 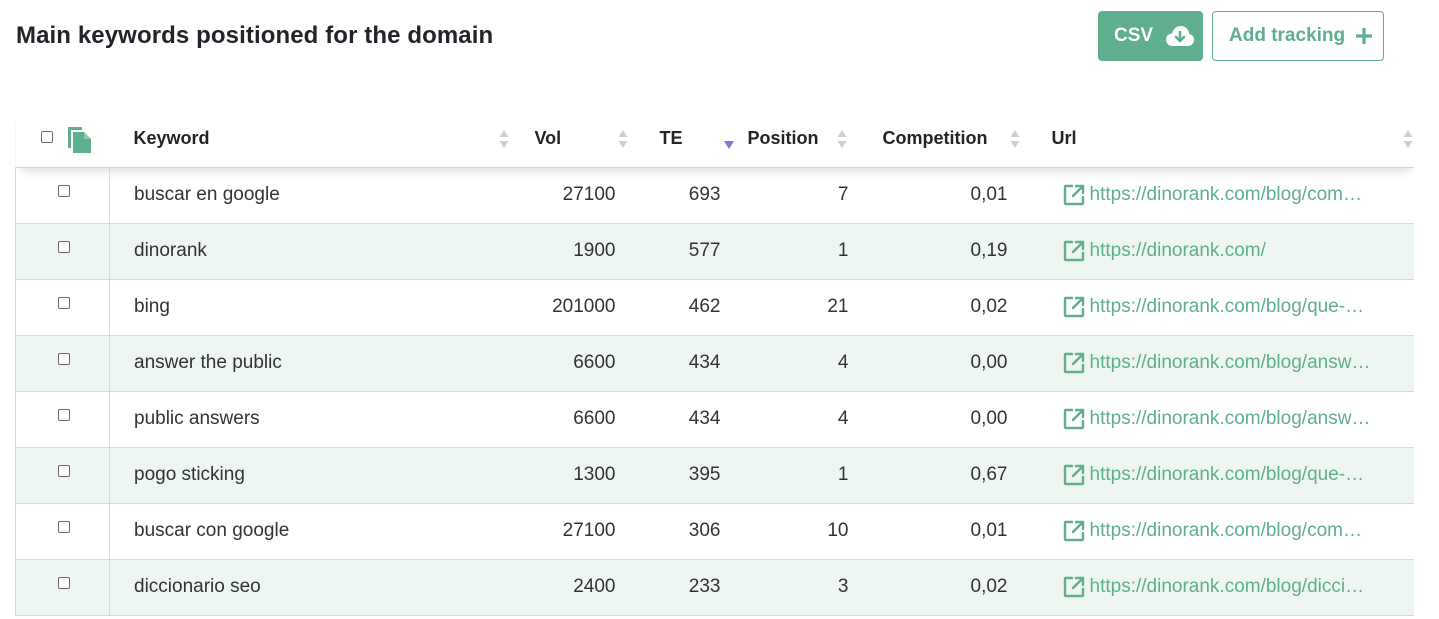 I want to click on plus-icon, so click(x=1364, y=36).